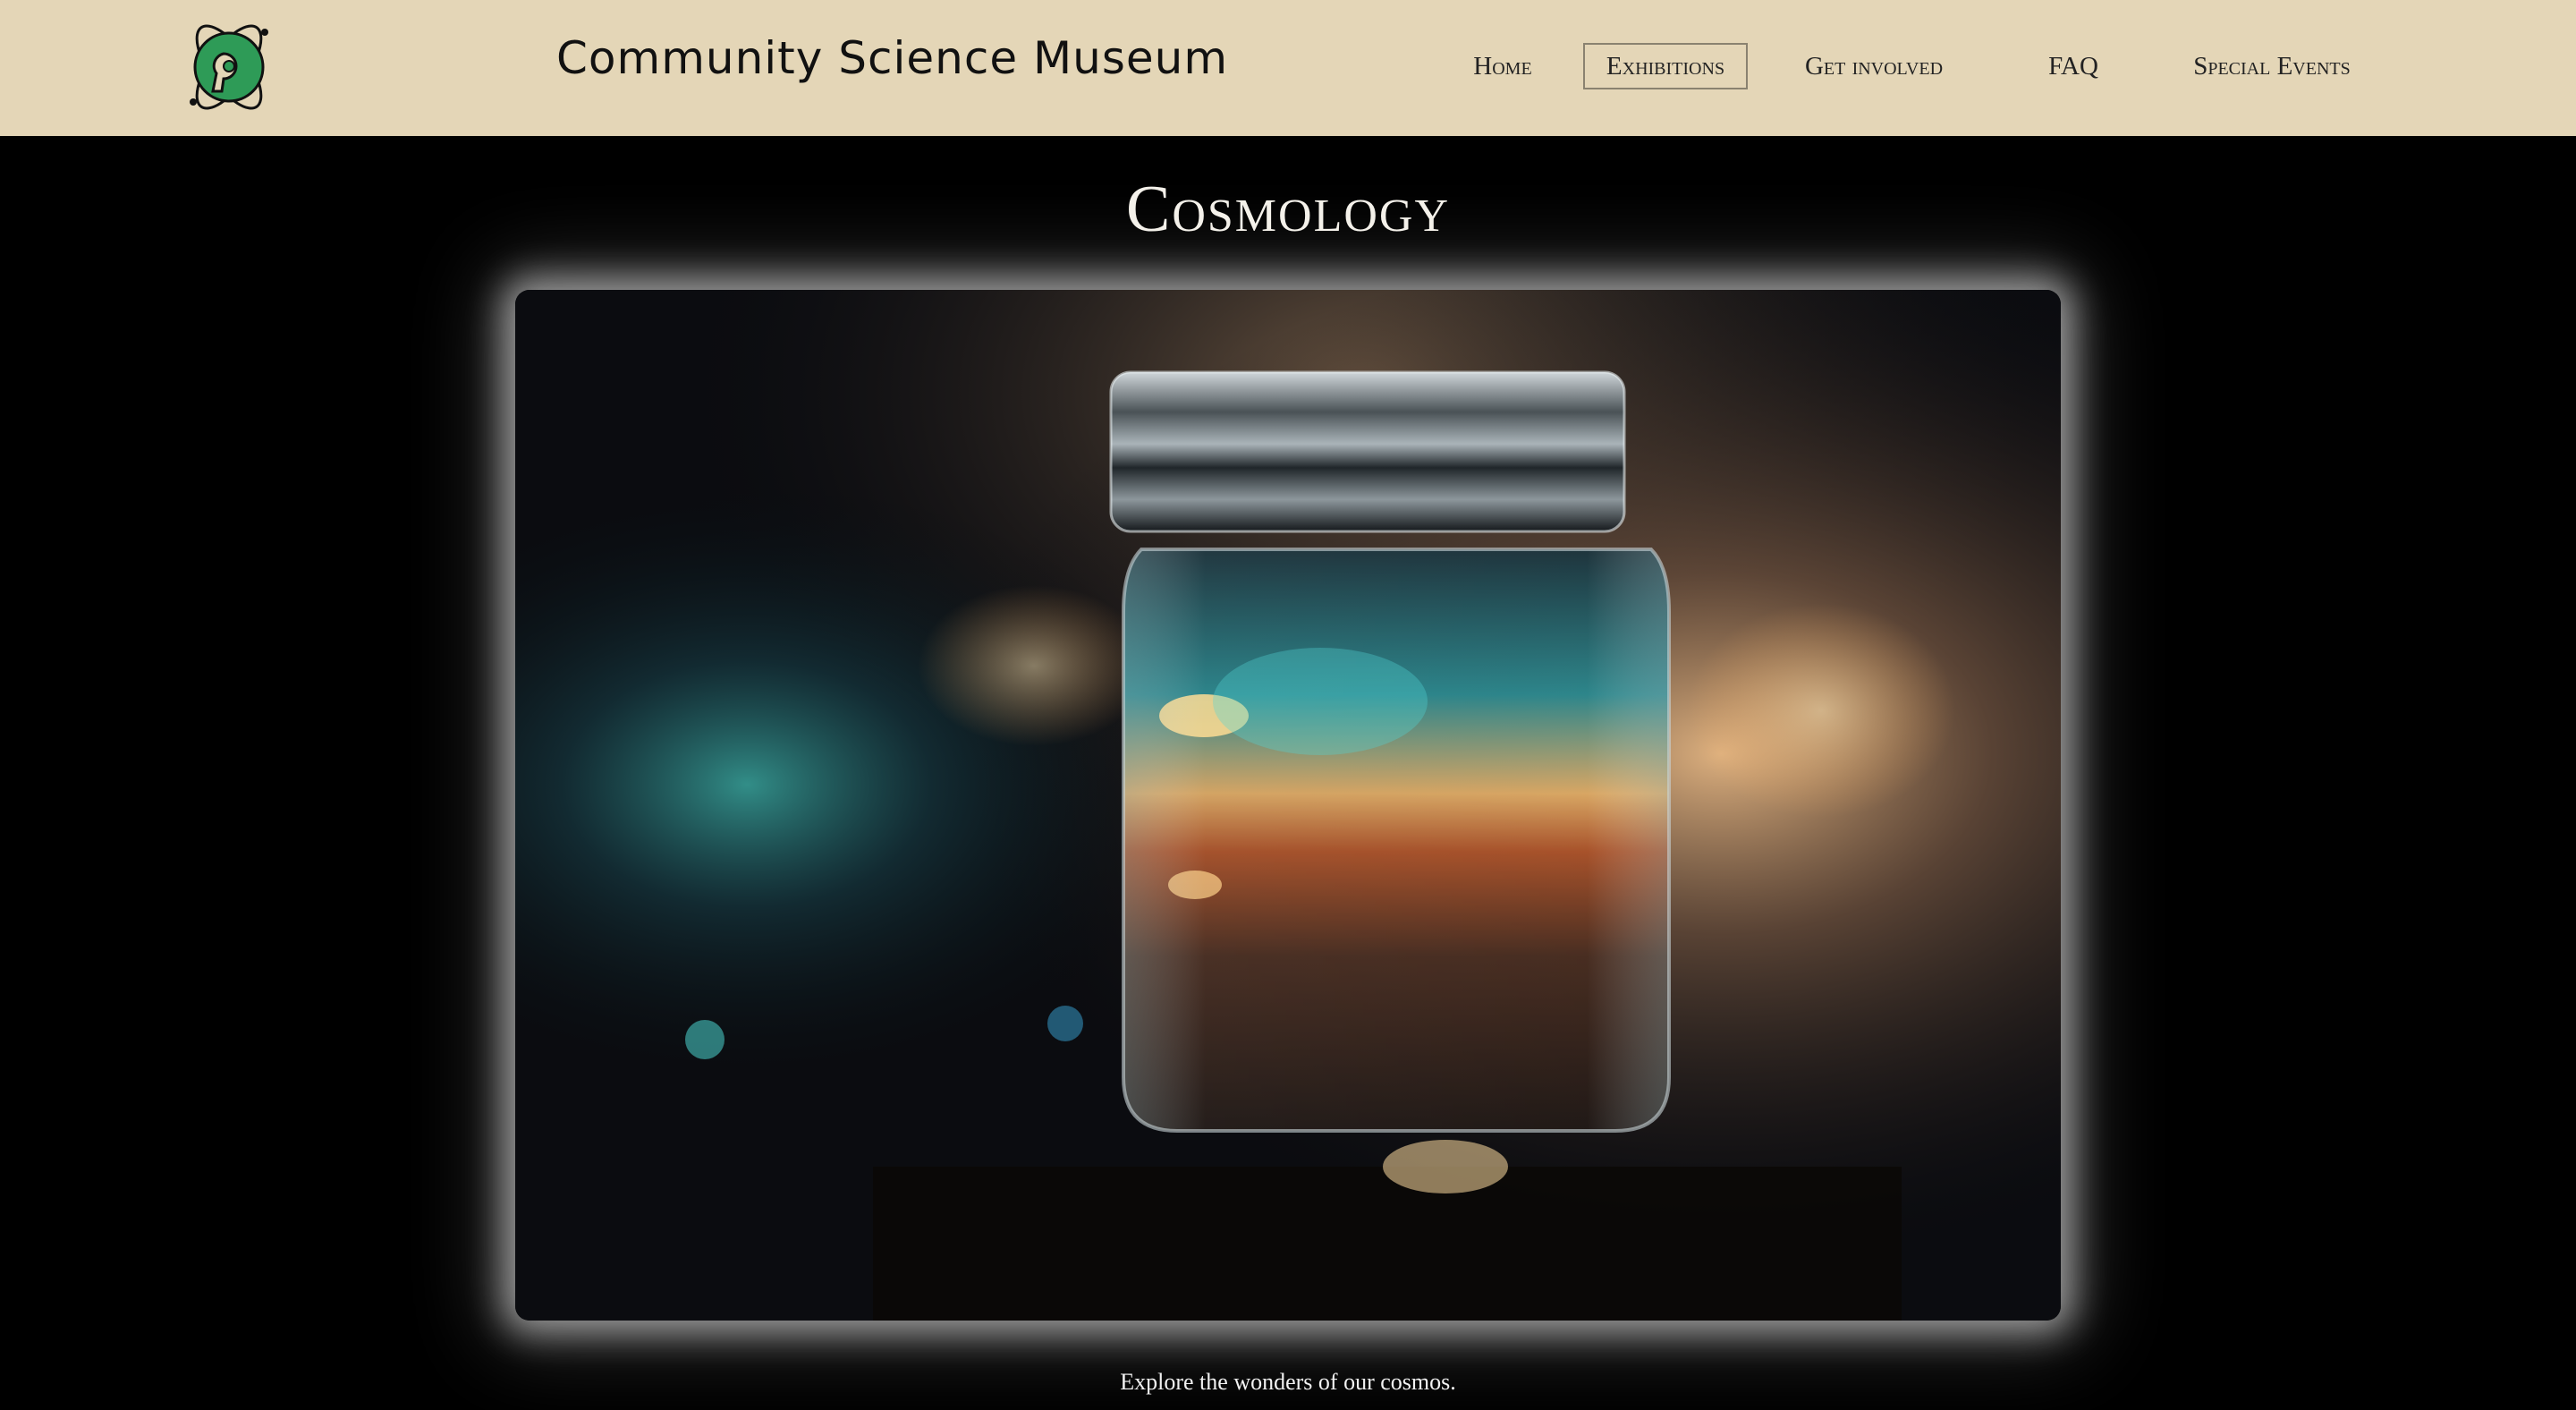 Image resolution: width=2576 pixels, height=1410 pixels. Describe the element at coordinates (1874, 66) in the screenshot. I see `nav-get-involved: Get involved` at that location.